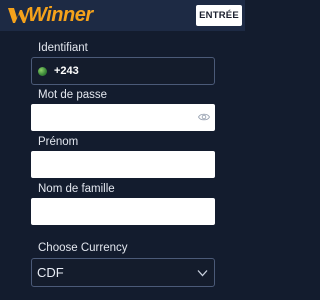  What do you see at coordinates (83, 248) in the screenshot?
I see `currency-label: Choose Currency` at bounding box center [83, 248].